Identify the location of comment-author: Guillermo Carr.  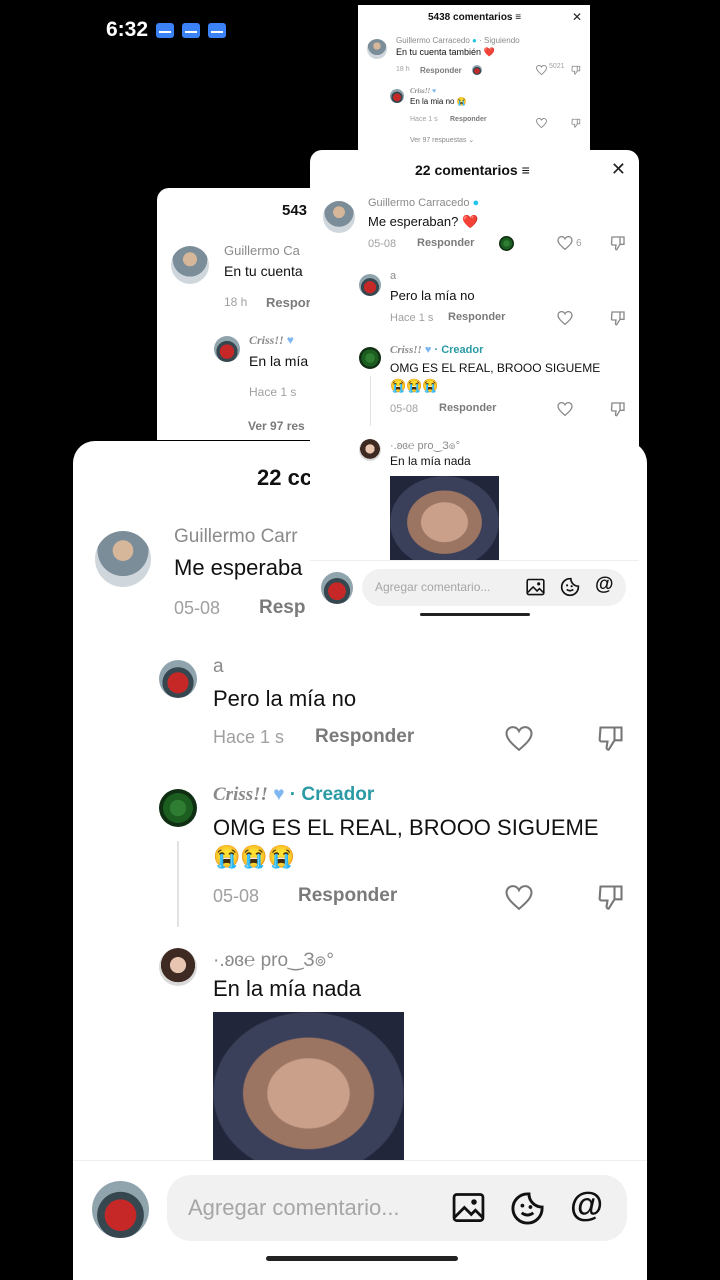
(236, 537).